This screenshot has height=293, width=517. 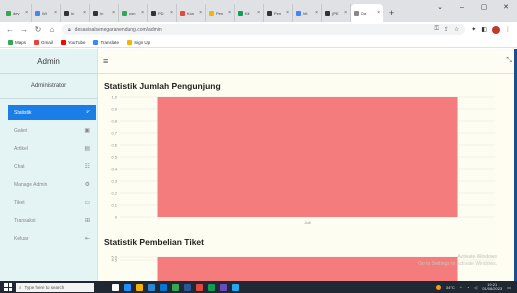 I want to click on top-bar: ≡ ⤡, so click(x=307, y=61).